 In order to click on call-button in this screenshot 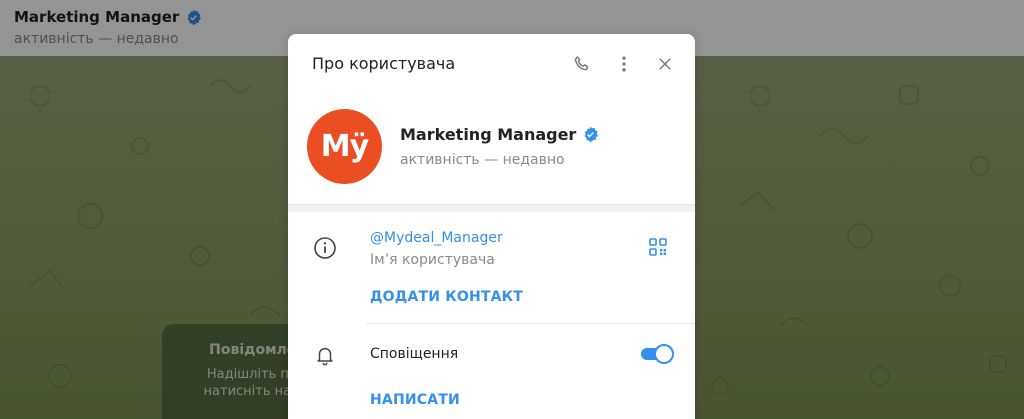, I will do `click(582, 64)`.